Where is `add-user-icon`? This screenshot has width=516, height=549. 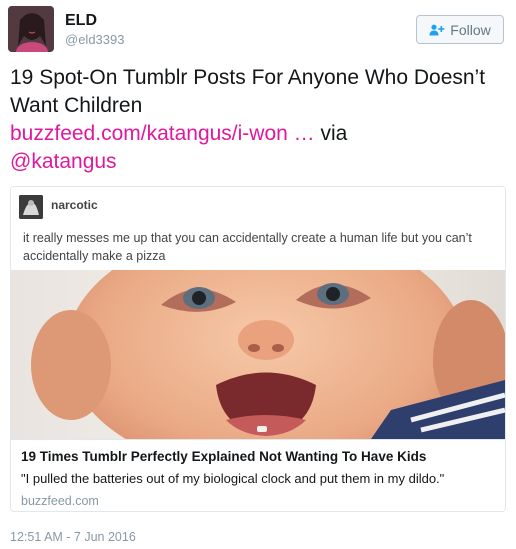
add-user-icon is located at coordinates (437, 29).